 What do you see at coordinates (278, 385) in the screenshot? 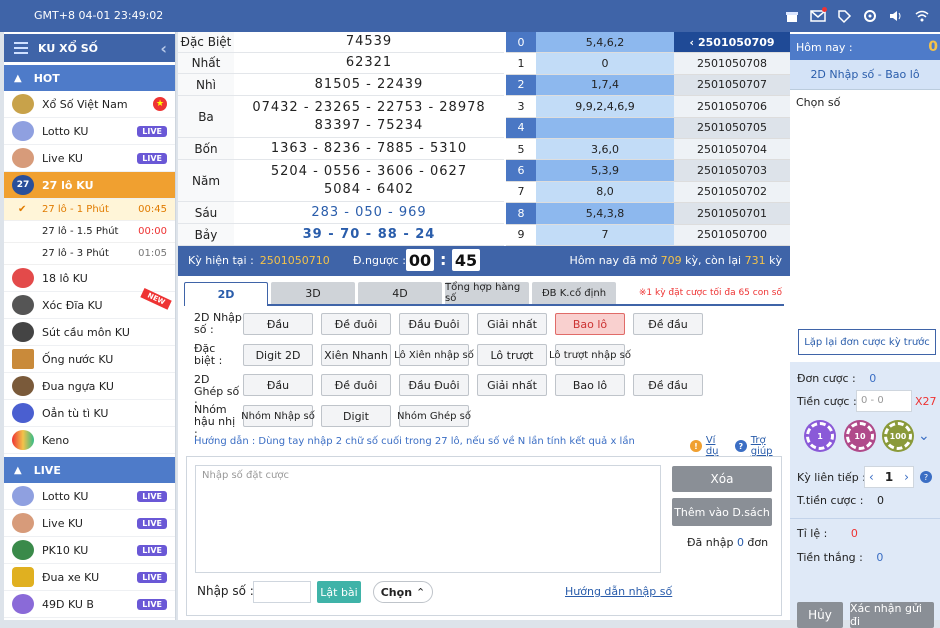
I see `ghep-dau-button: Đầu` at bounding box center [278, 385].